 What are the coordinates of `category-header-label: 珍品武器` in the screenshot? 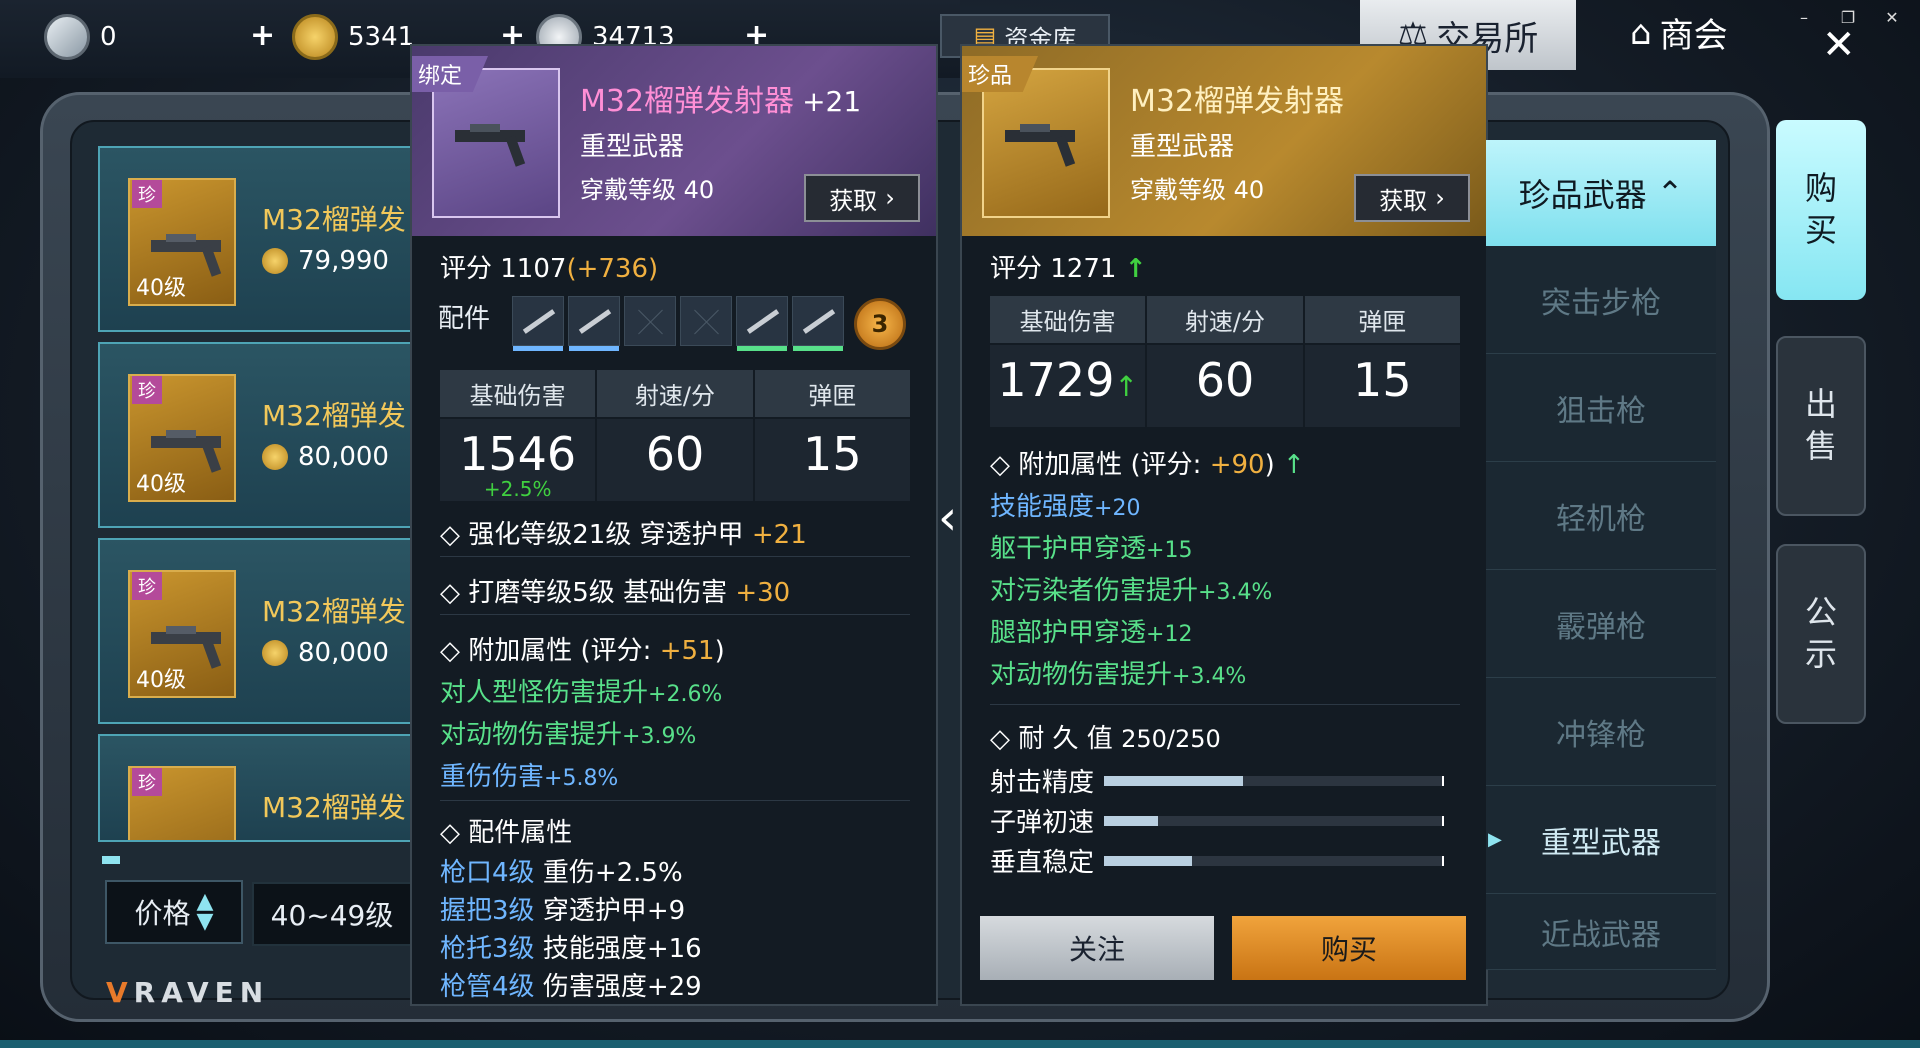 It's located at (1582, 195).